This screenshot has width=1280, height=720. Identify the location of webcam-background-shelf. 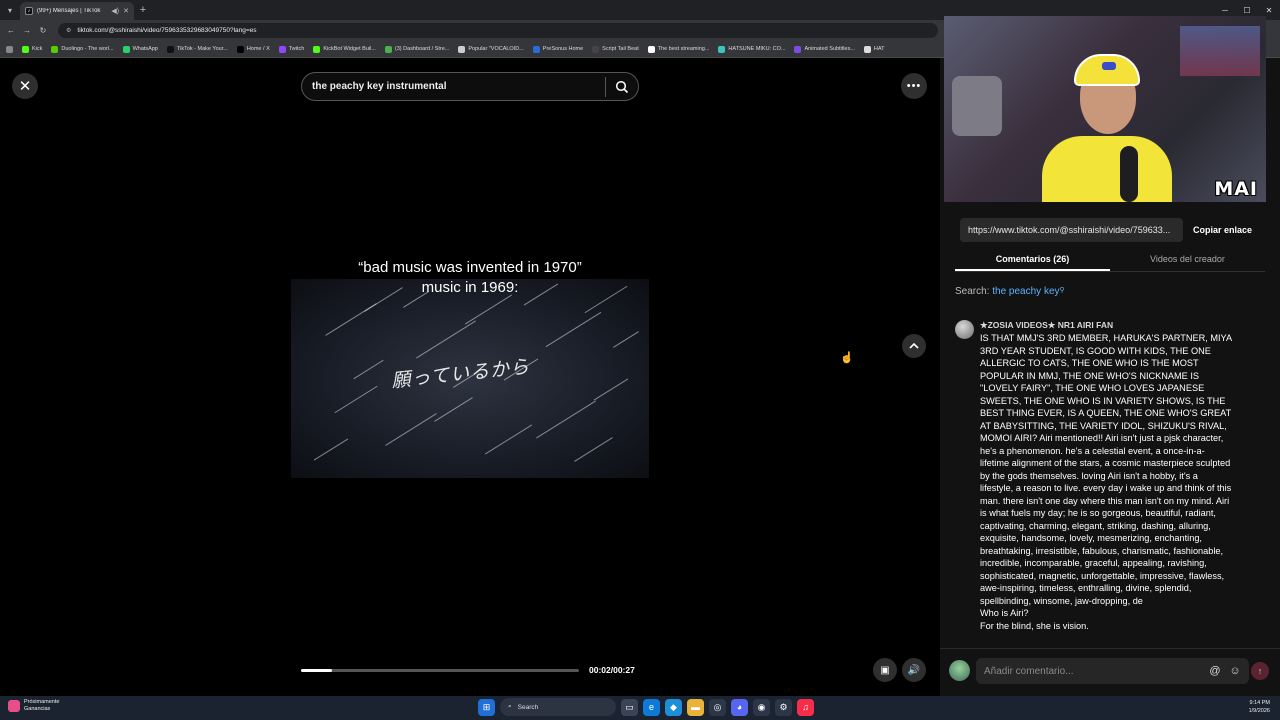
(1220, 51).